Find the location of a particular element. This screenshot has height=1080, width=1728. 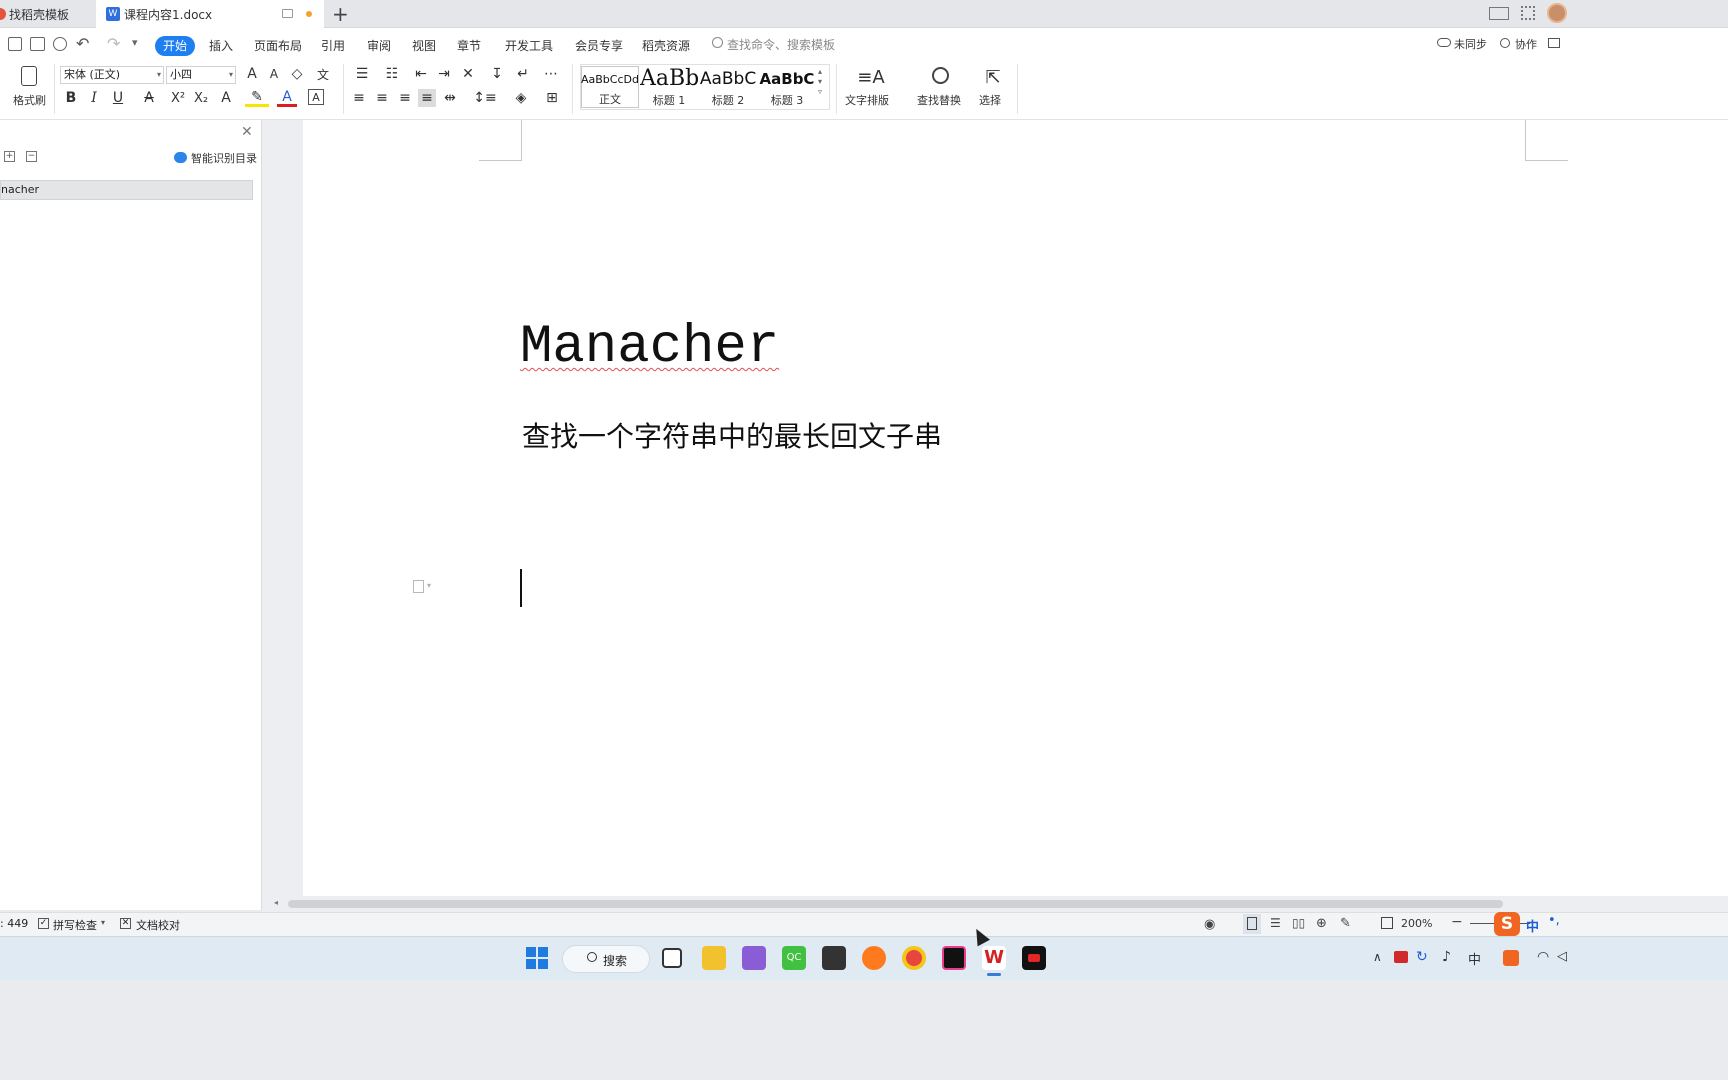

bold-icon: B is located at coordinates (71, 98).